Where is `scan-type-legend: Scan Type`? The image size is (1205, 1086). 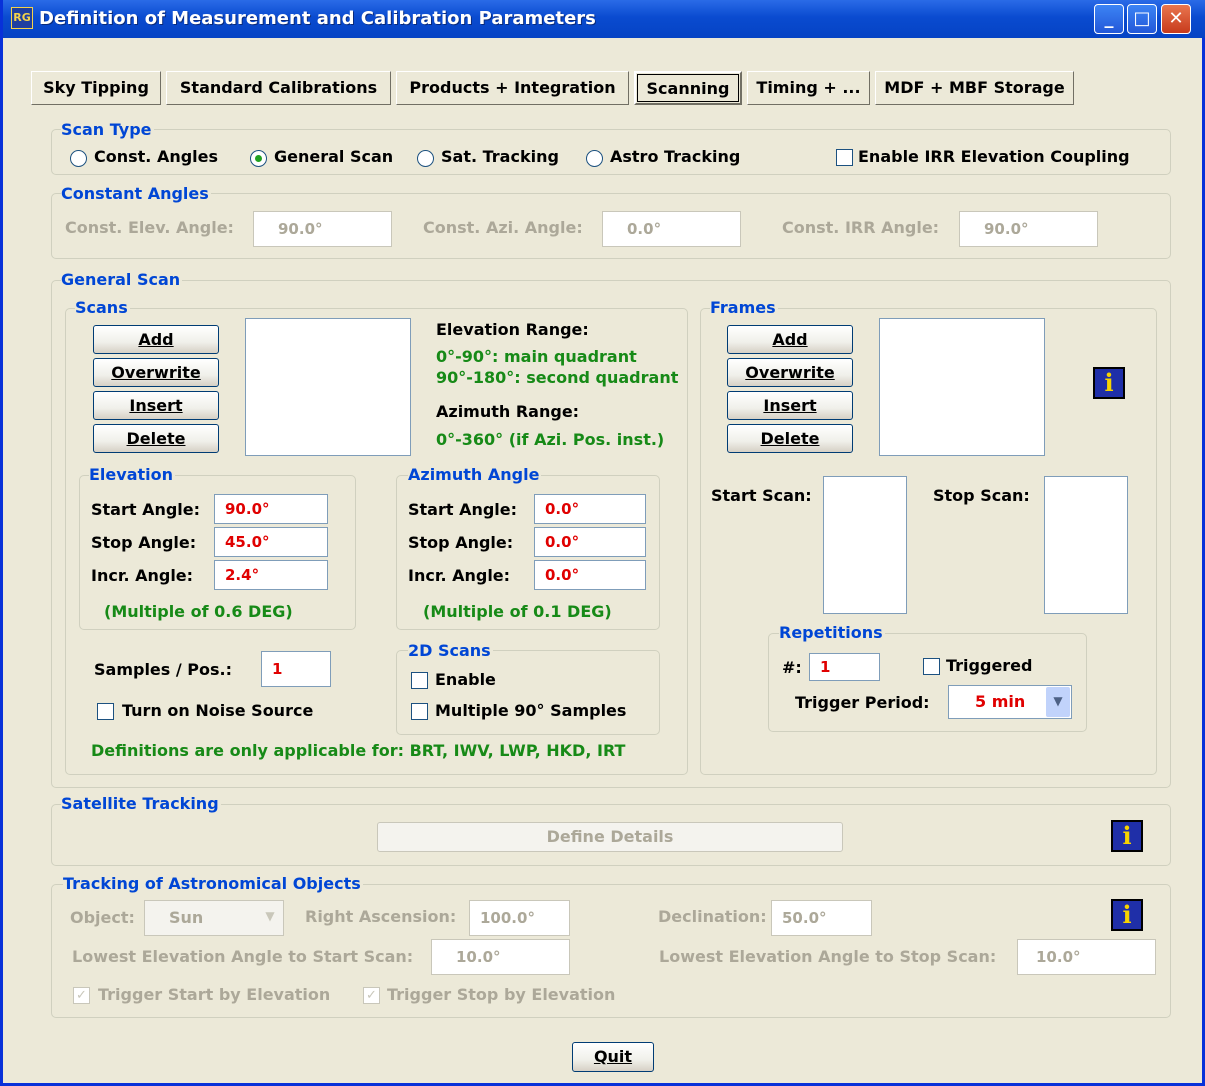 scan-type-legend: Scan Type is located at coordinates (107, 129).